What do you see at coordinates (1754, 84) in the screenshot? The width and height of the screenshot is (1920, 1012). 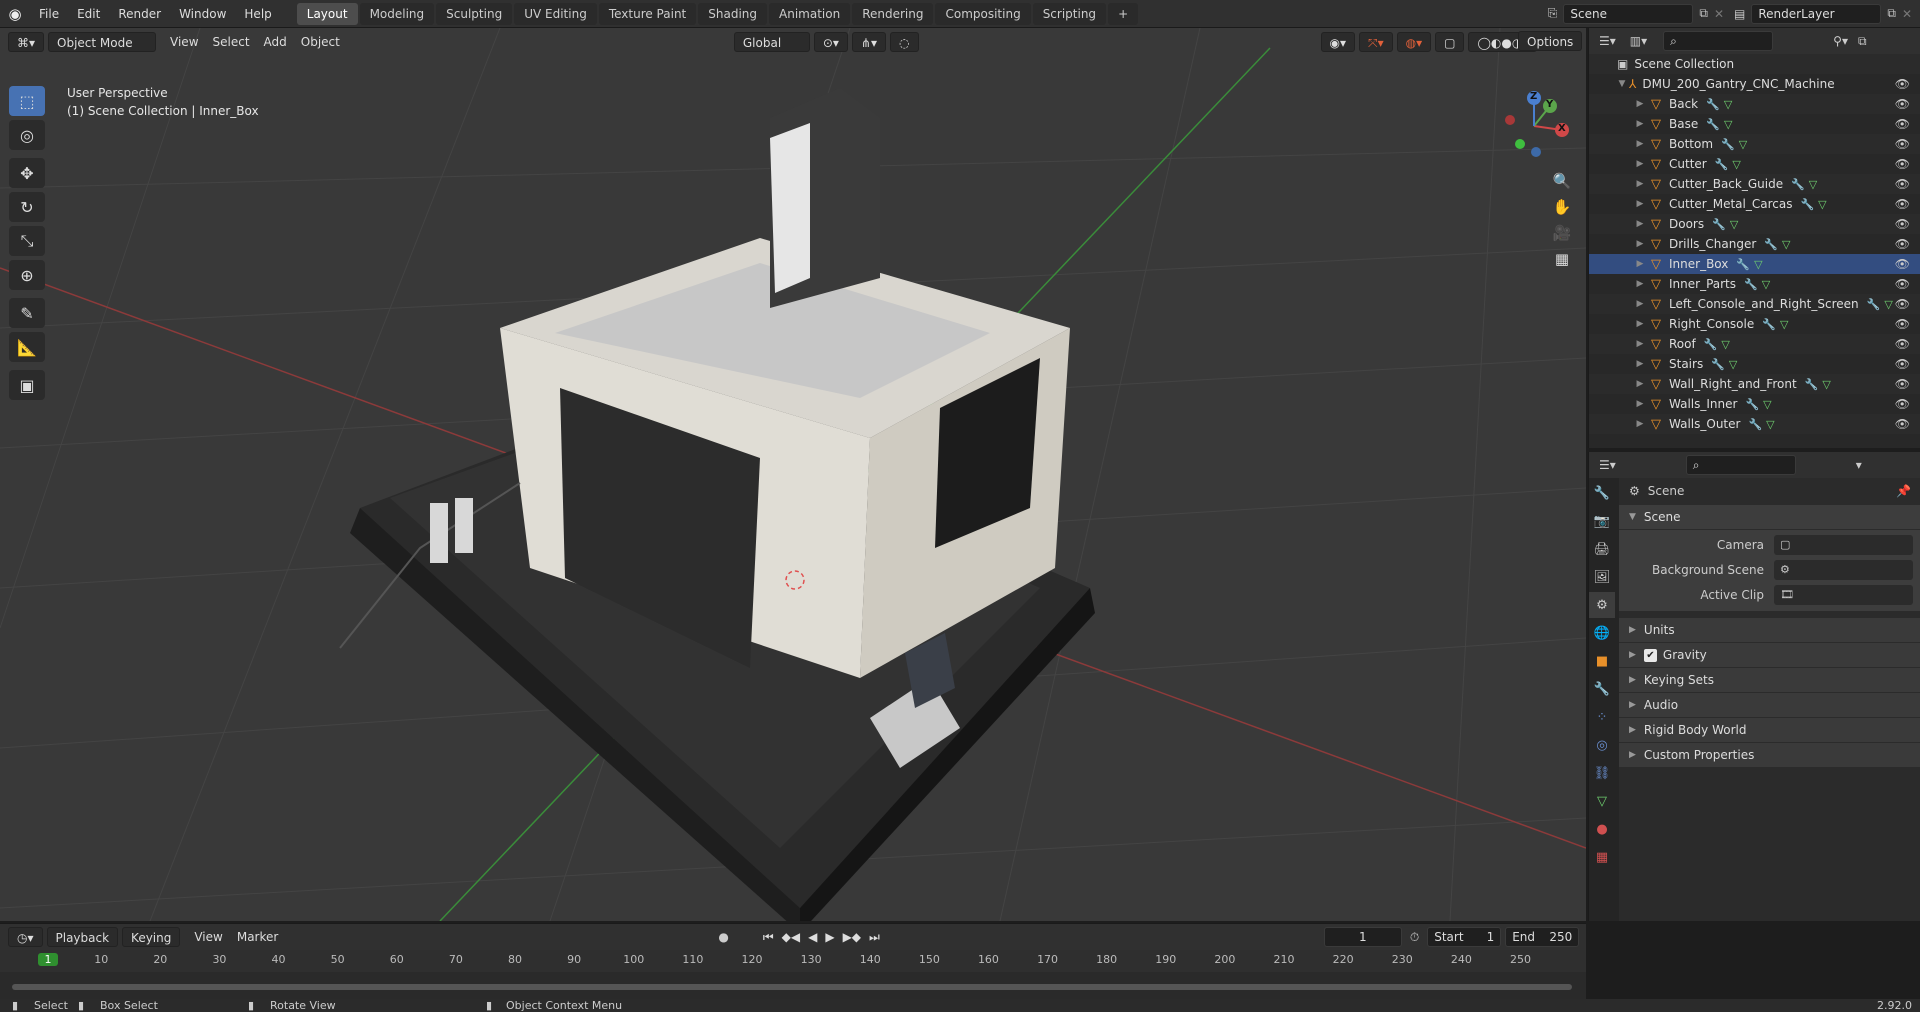 I see `collection-row: ▼ ⅄ DMU_200_Gantry_CNC_Machine 👁` at bounding box center [1754, 84].